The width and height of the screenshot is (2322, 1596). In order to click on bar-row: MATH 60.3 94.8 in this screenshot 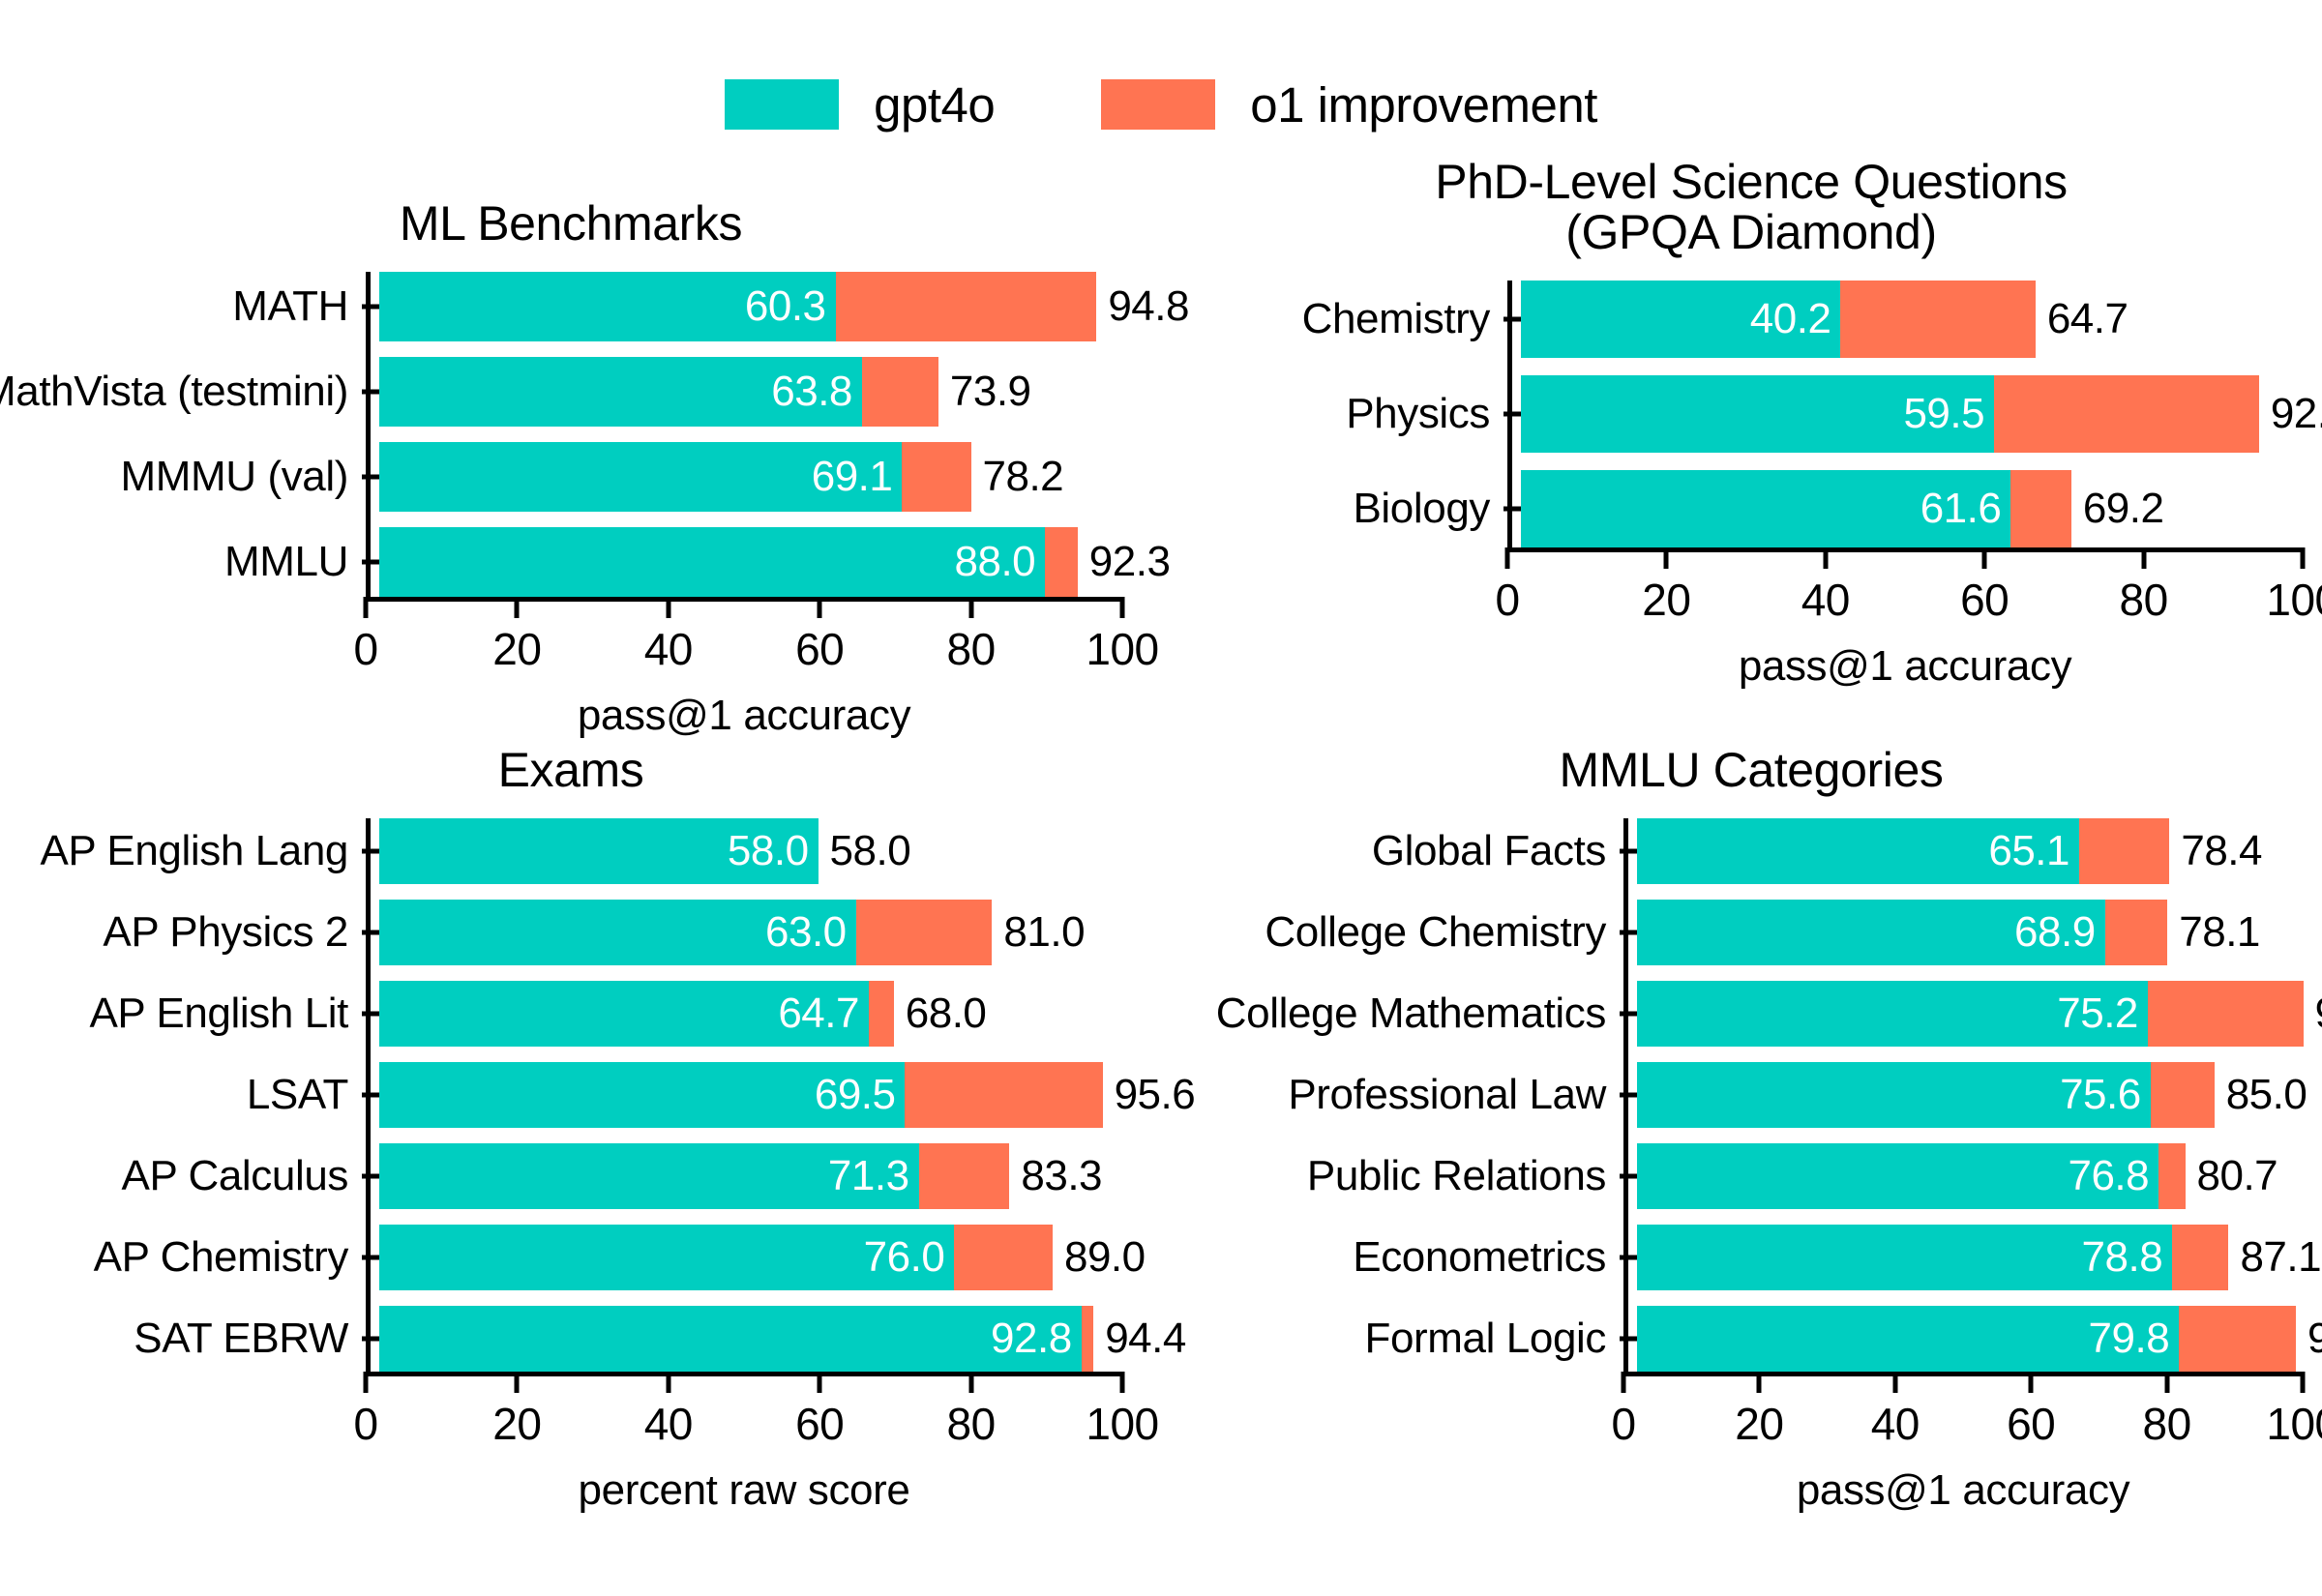, I will do `click(604, 306)`.